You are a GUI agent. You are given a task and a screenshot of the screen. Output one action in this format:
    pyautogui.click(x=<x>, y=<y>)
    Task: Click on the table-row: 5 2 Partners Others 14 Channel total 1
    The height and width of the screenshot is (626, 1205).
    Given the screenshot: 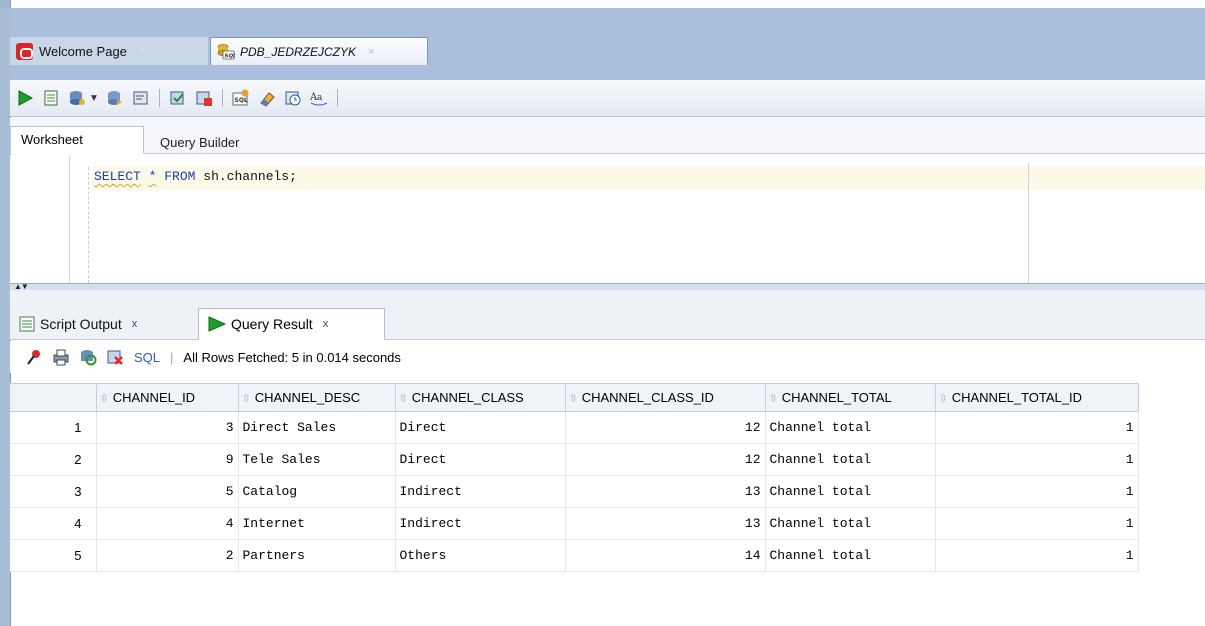 What is the action you would take?
    pyautogui.click(x=574, y=555)
    